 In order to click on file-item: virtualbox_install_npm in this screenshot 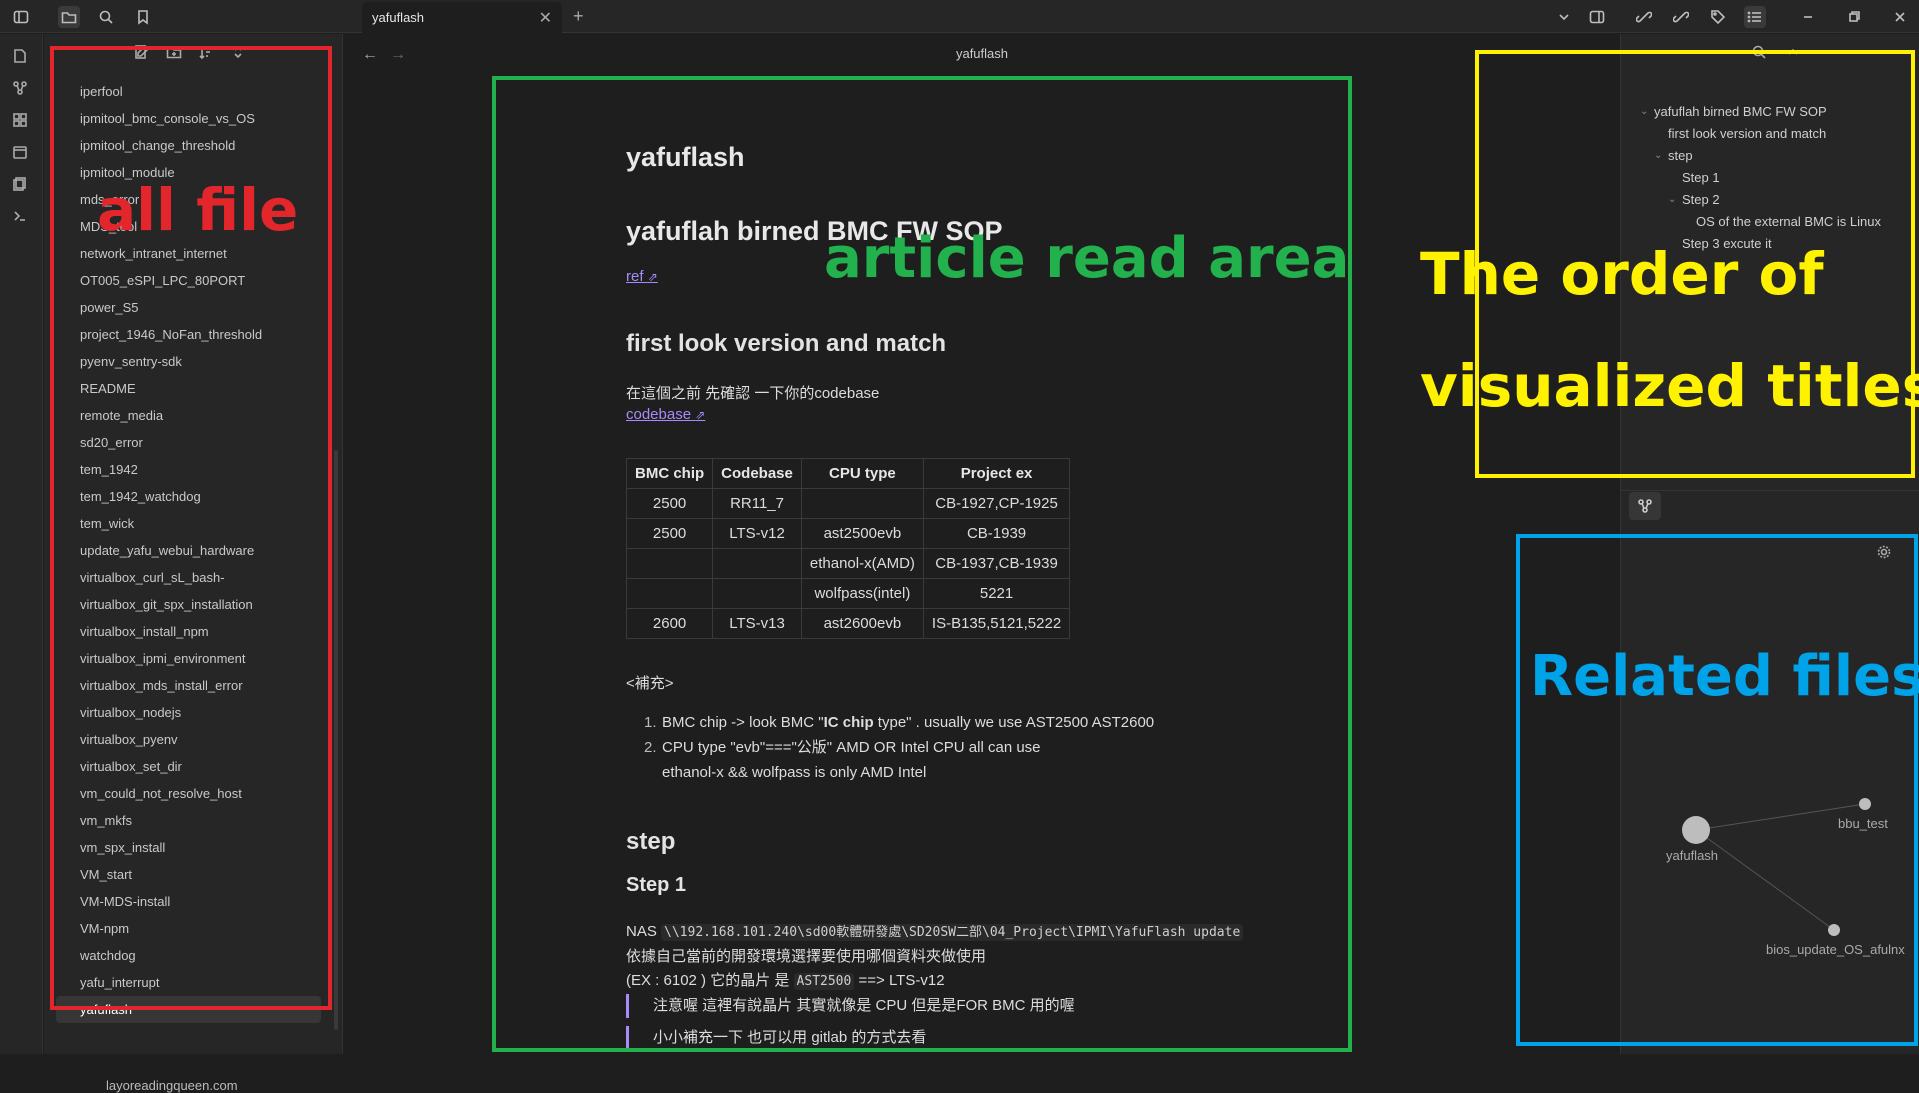, I will do `click(188, 631)`.